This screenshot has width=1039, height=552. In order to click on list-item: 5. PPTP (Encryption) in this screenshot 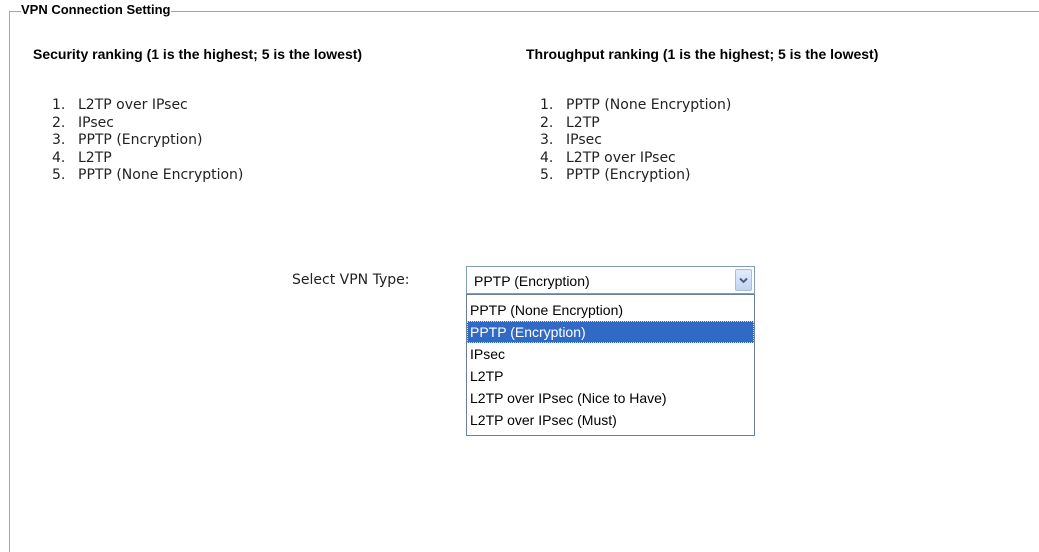, I will do `click(615, 175)`.